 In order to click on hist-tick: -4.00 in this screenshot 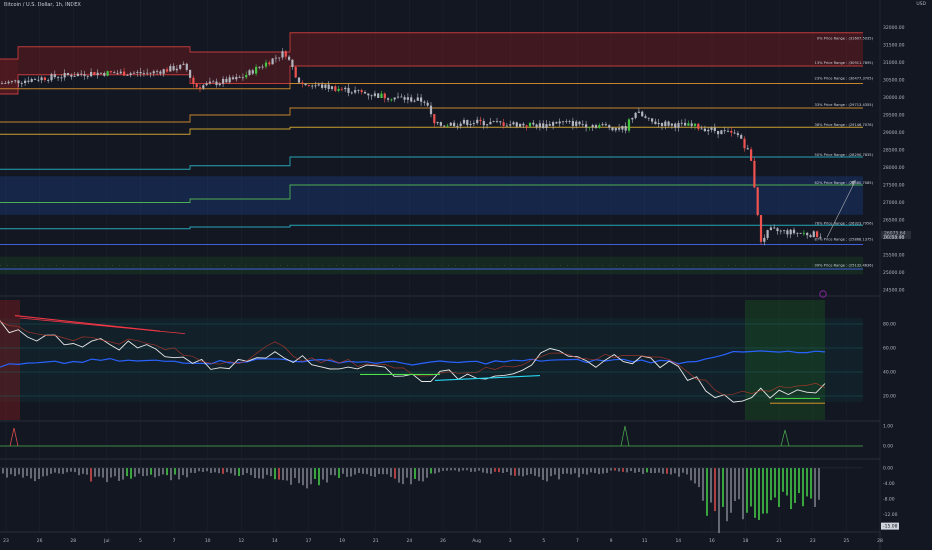, I will do `click(889, 484)`.